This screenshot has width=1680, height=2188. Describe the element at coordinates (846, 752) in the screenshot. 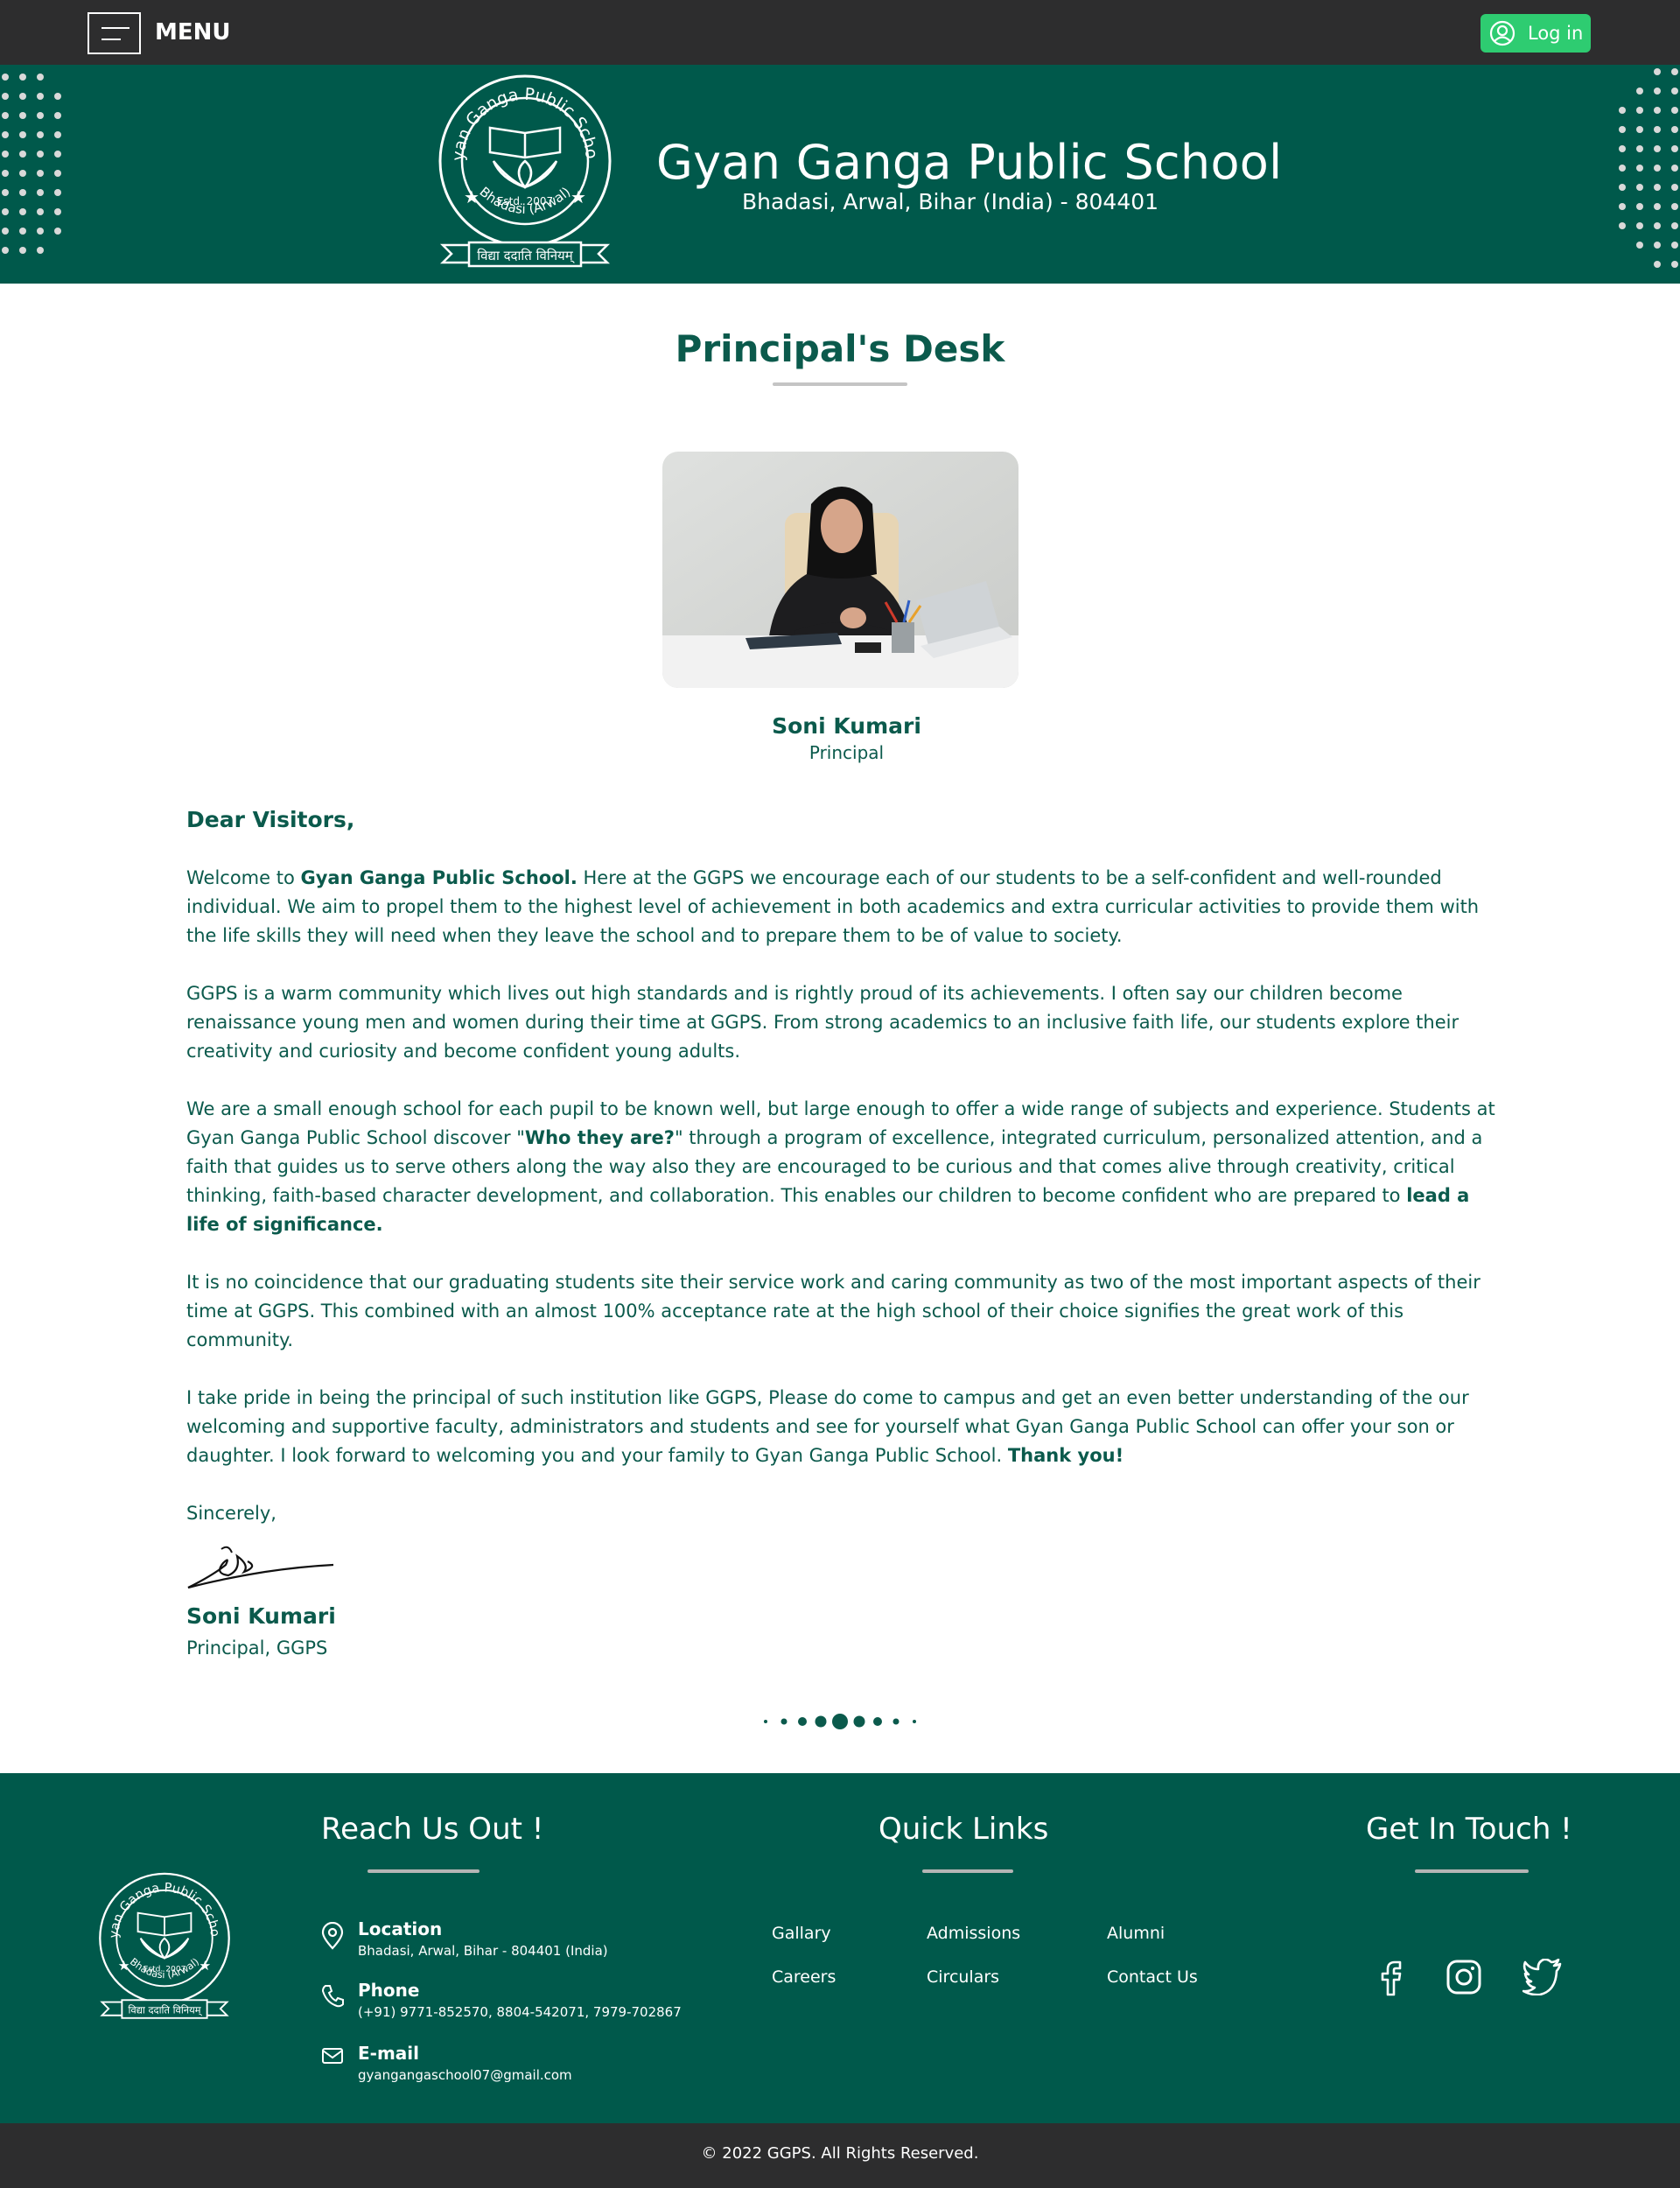

I see `principal-role: Principal` at that location.